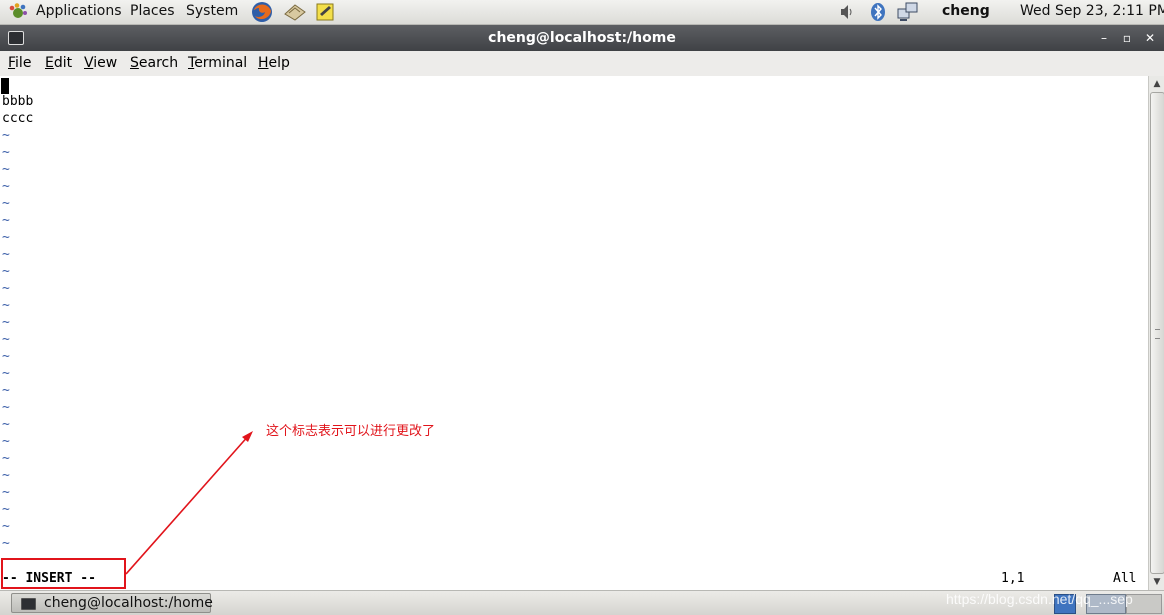 The image size is (1164, 615). I want to click on annotation-highlight-box, so click(63, 573).